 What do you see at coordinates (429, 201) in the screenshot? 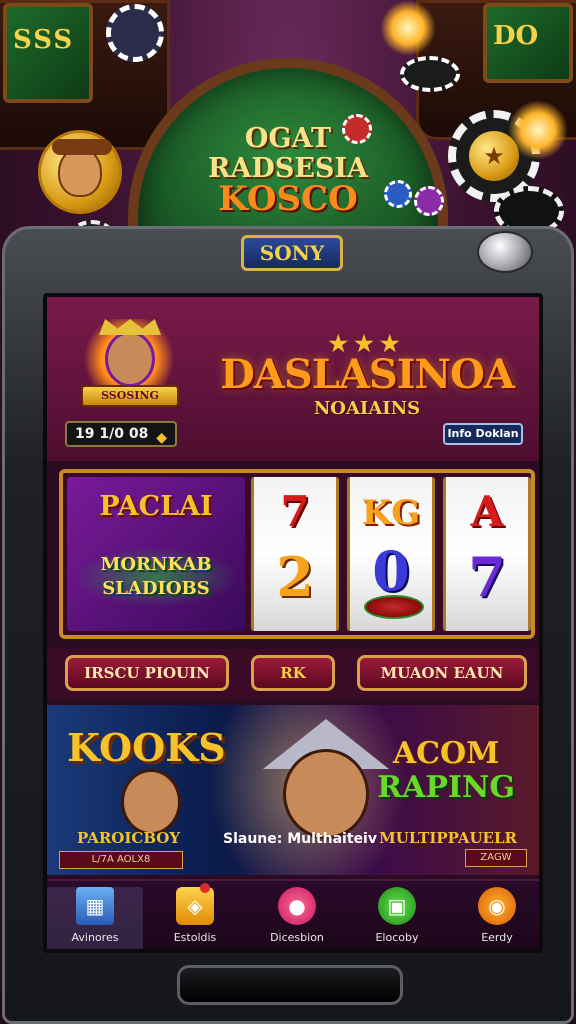
I see `purple-chip-icon` at bounding box center [429, 201].